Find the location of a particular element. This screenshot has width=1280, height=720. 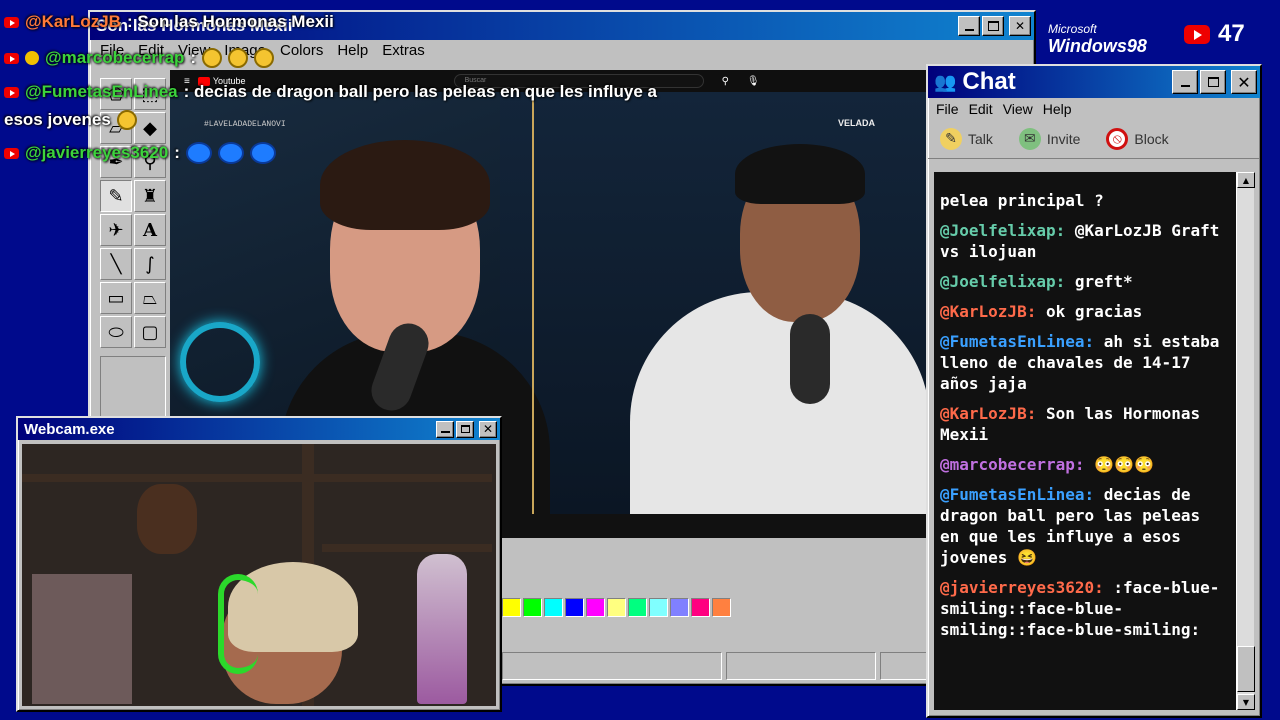

chat-username: @marcobecerrap: is located at coordinates (1012, 464).